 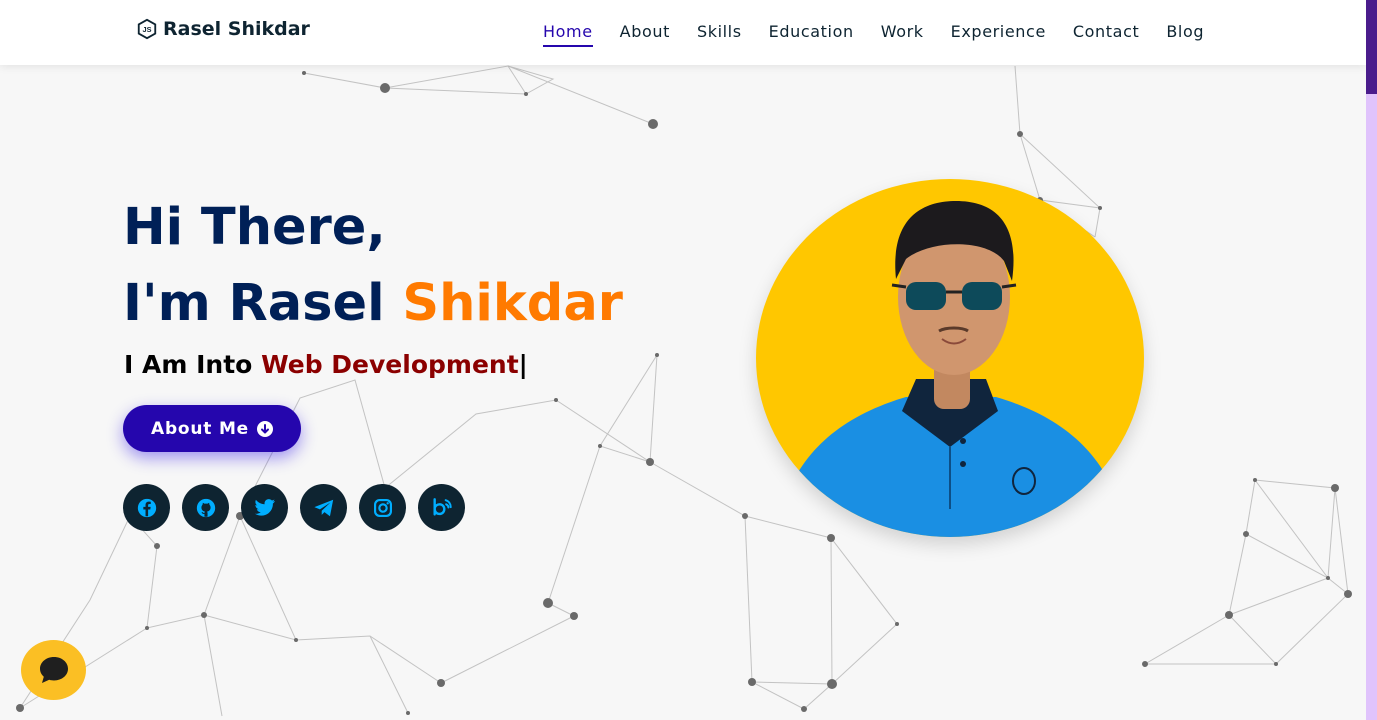 I want to click on blog-link, so click(x=441, y=507).